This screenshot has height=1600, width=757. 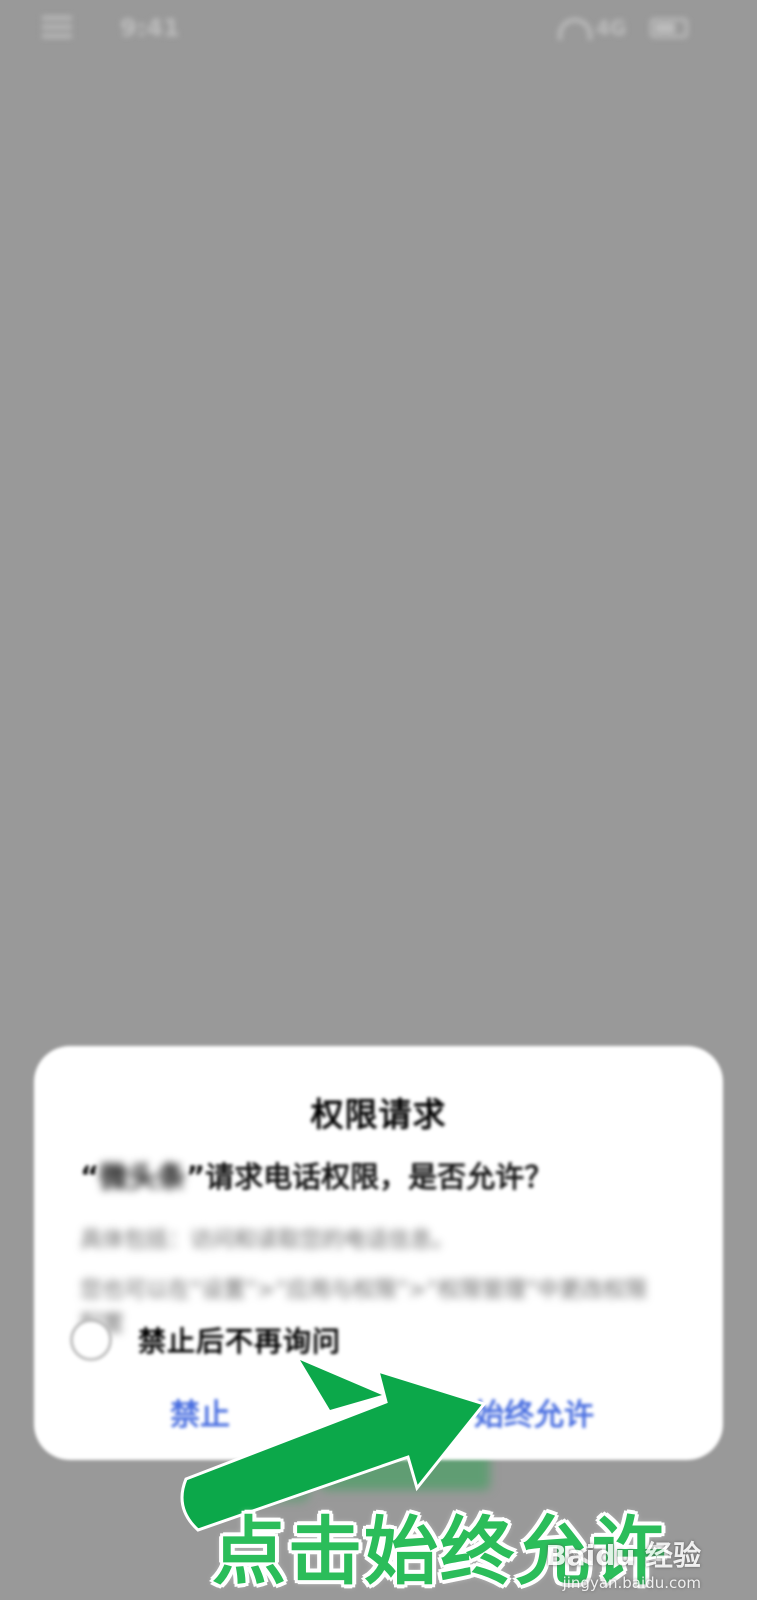 What do you see at coordinates (669, 28) in the screenshot?
I see `battery-icon` at bounding box center [669, 28].